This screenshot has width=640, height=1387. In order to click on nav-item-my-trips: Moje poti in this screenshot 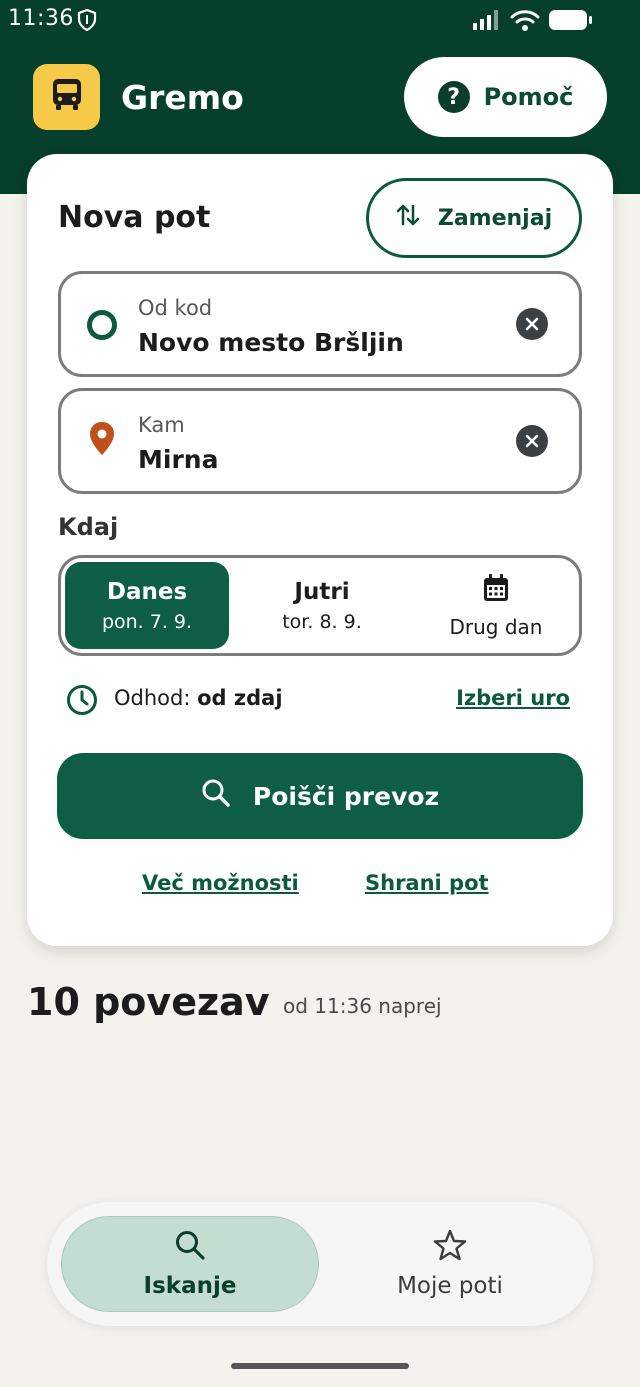, I will do `click(450, 1264)`.